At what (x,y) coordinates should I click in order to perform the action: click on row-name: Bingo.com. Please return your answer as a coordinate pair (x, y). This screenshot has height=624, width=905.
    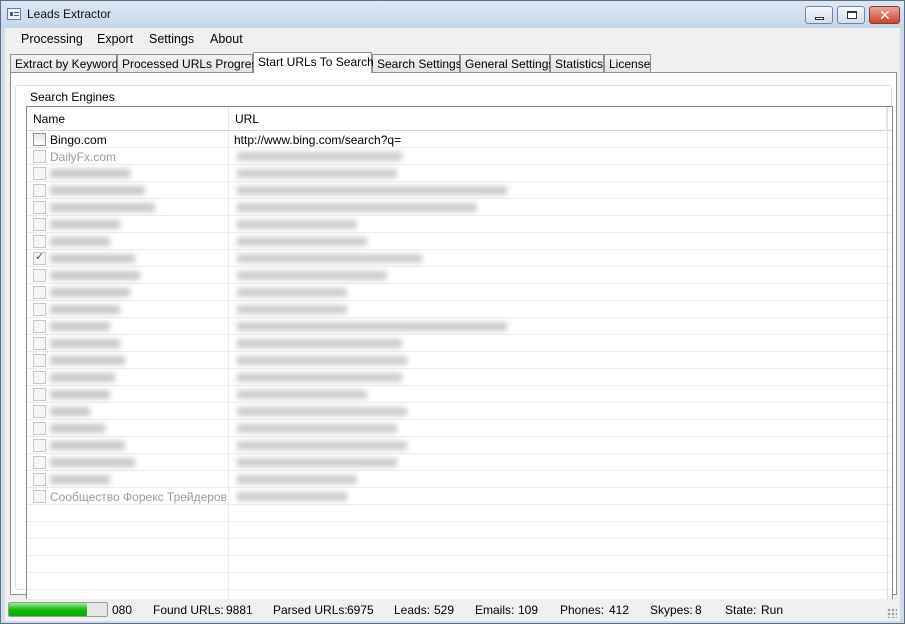
    Looking at the image, I should click on (78, 140).